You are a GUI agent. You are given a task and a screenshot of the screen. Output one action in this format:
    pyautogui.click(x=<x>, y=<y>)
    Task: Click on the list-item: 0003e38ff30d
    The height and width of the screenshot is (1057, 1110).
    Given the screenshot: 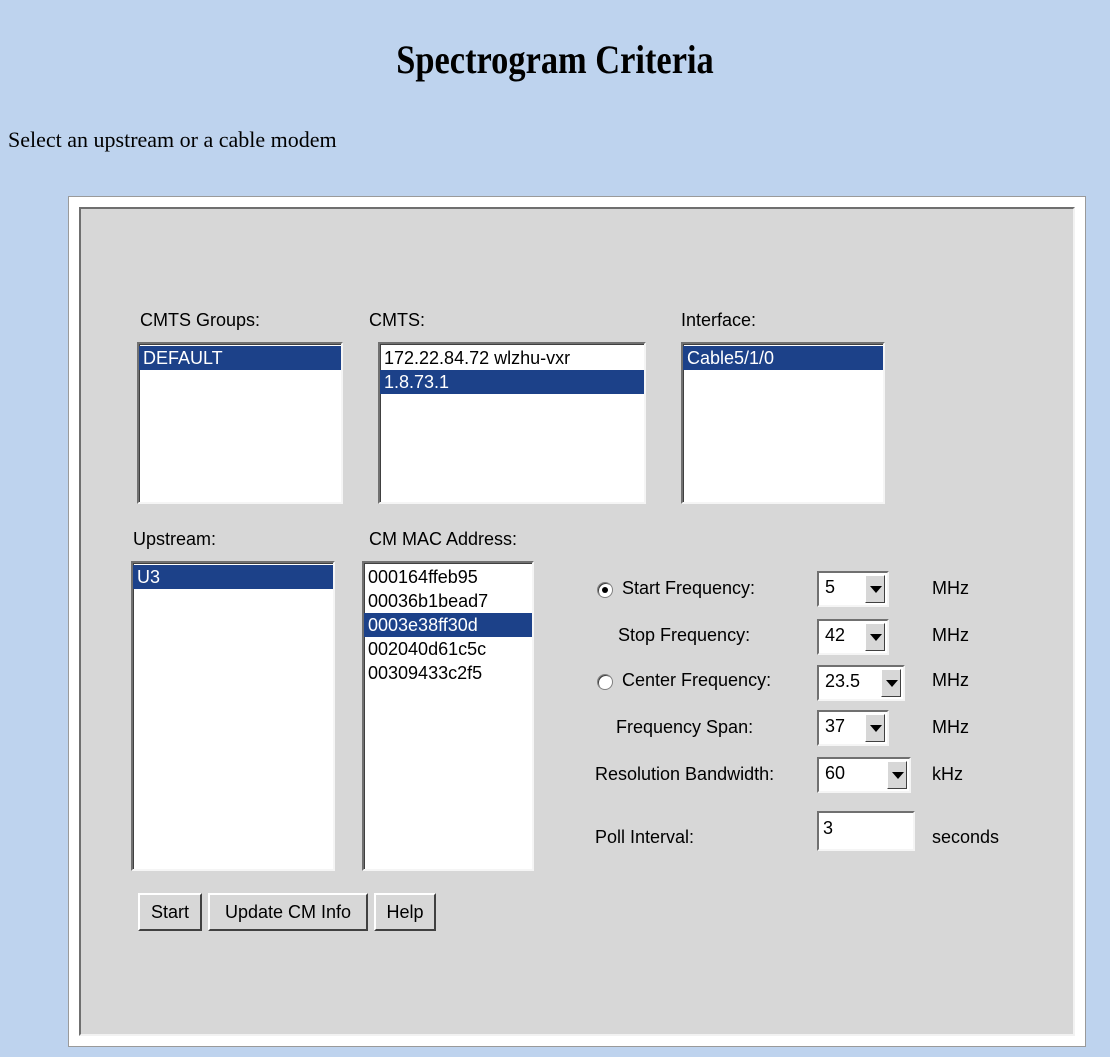 What is the action you would take?
    pyautogui.click(x=448, y=625)
    